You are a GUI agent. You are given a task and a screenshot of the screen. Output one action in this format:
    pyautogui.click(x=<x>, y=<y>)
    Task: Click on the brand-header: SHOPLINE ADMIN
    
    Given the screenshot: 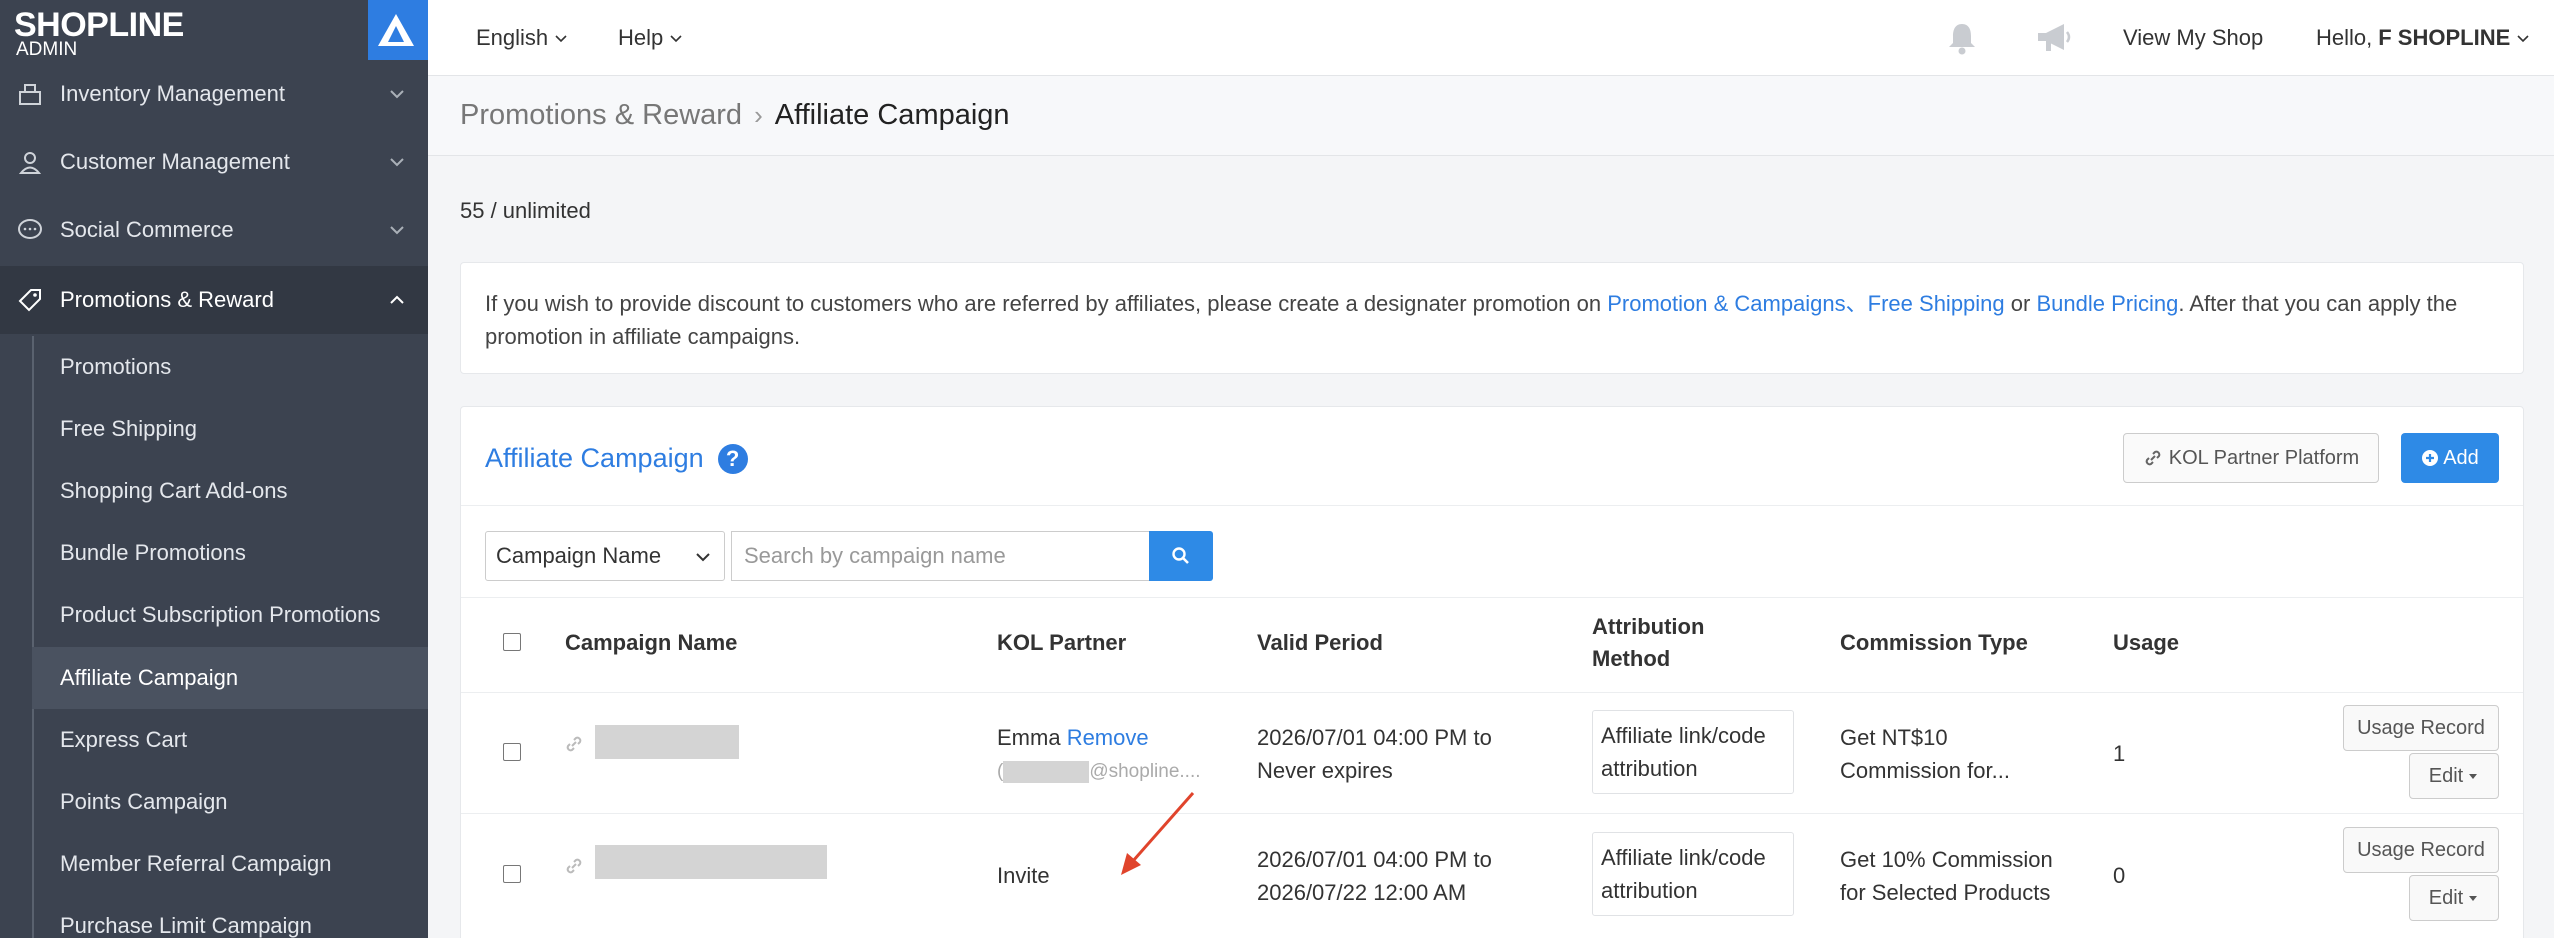 What is the action you would take?
    pyautogui.click(x=214, y=32)
    